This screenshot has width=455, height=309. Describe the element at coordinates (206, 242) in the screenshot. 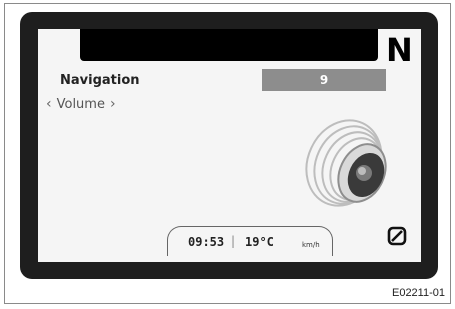

I see `clock: 09:53` at that location.